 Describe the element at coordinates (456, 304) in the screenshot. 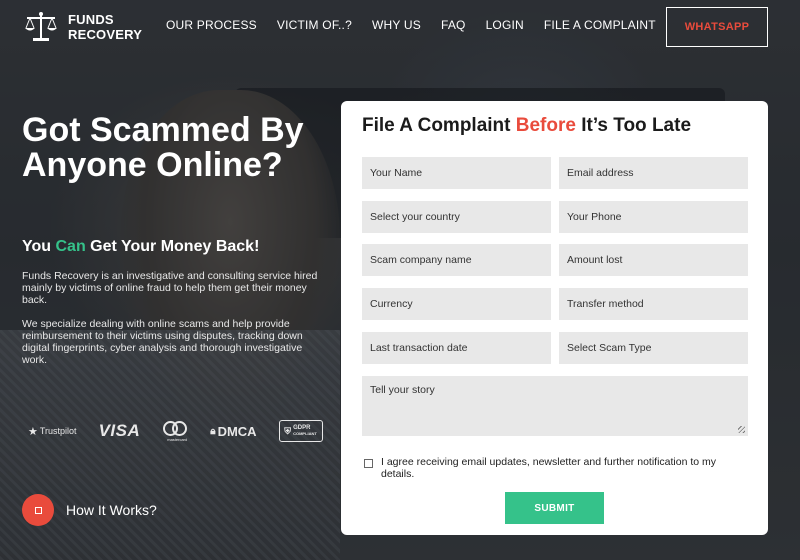

I see `currency-select: Currency` at that location.